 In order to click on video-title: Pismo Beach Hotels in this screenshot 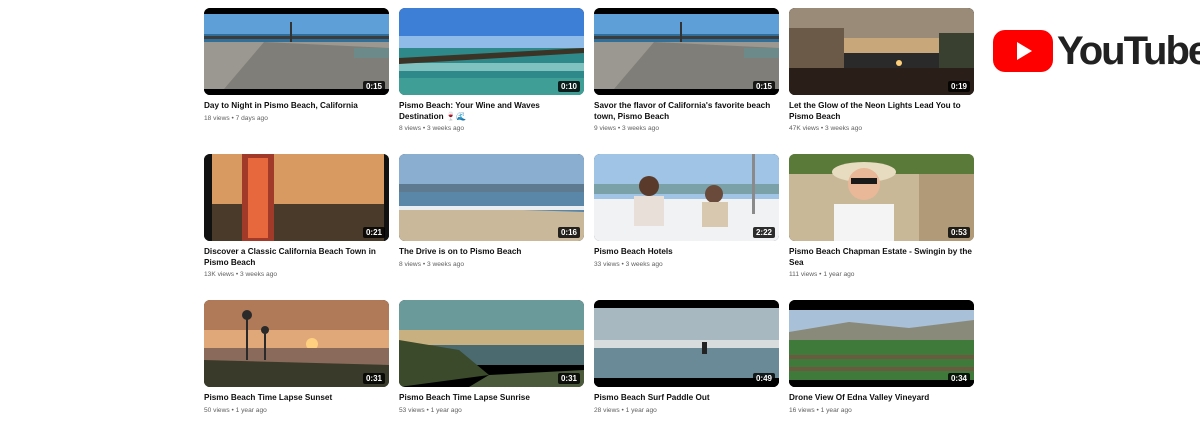, I will do `click(686, 252)`.